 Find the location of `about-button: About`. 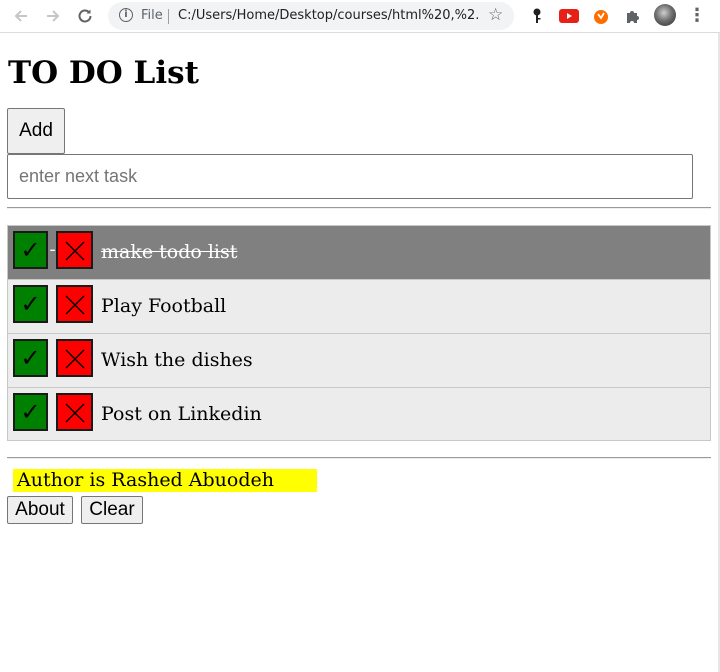

about-button: About is located at coordinates (40, 510).